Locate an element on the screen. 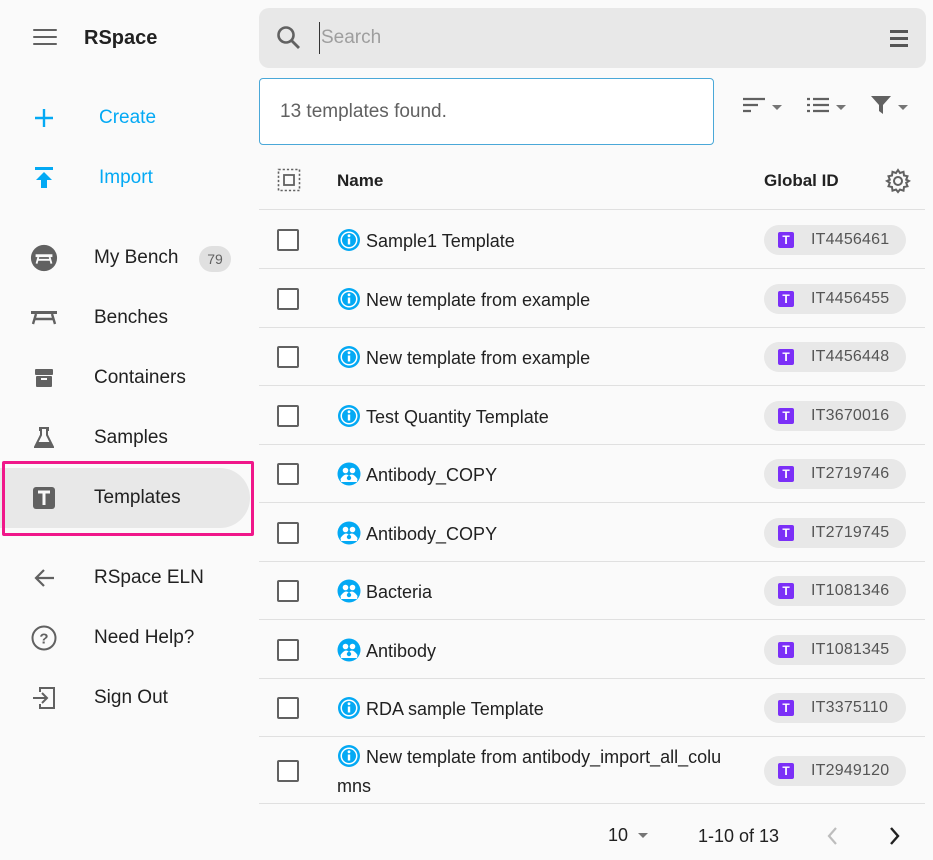 The height and width of the screenshot is (860, 933). template-name-text: RDA sample Template is located at coordinates (455, 709).